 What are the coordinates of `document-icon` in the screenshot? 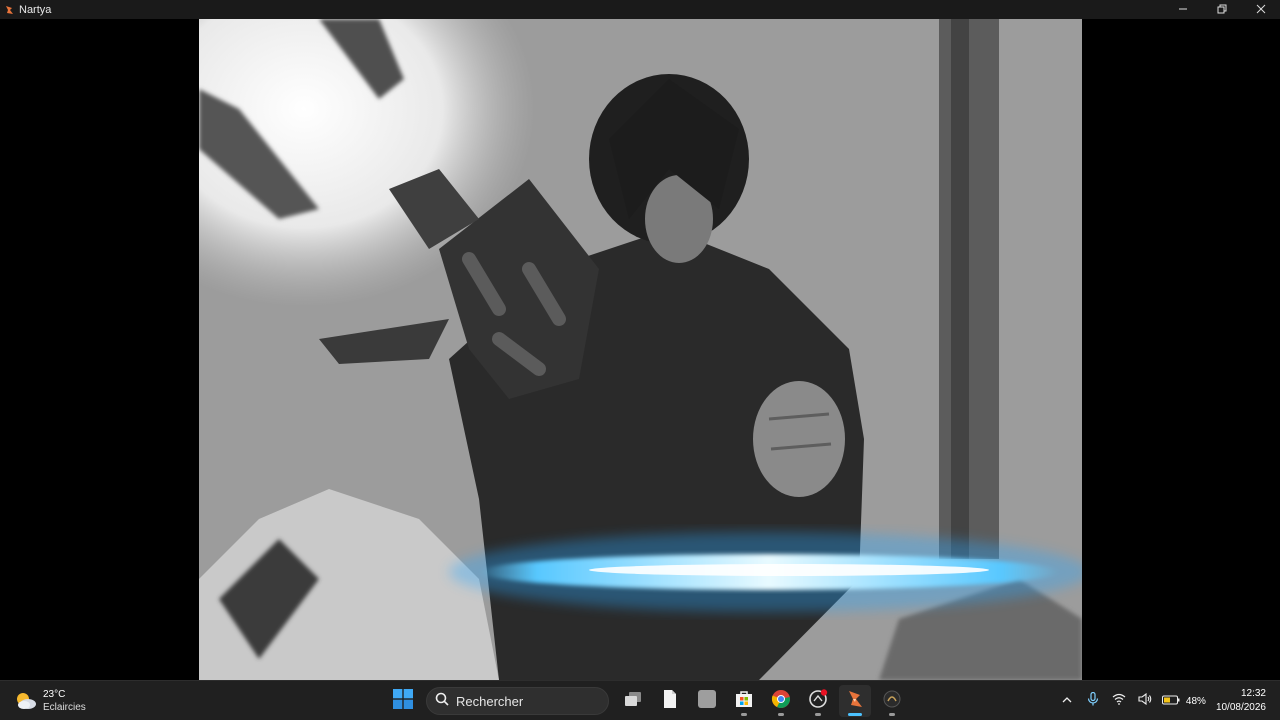 It's located at (670, 701).